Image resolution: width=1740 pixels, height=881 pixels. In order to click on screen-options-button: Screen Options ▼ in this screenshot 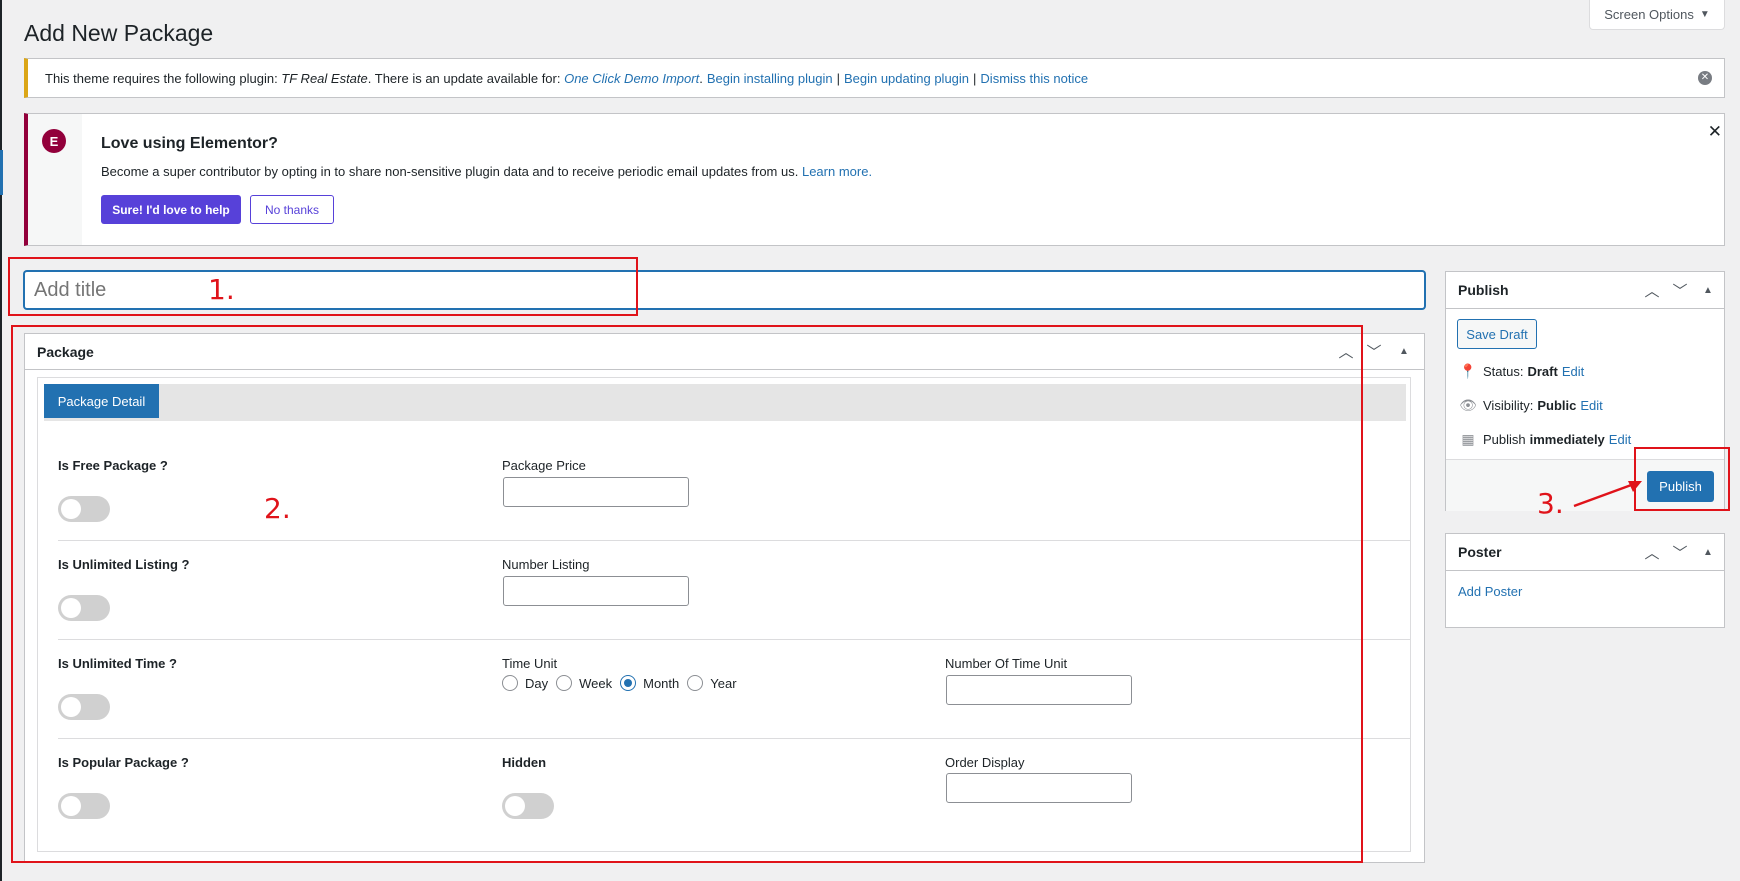, I will do `click(1657, 15)`.